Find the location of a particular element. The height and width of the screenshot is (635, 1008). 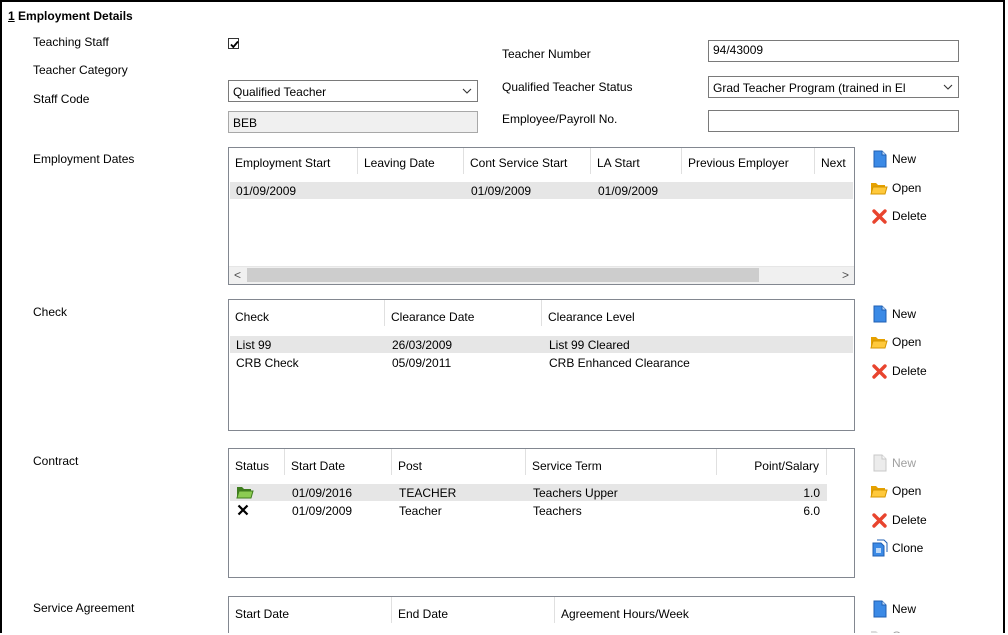

column-header: Next is located at coordinates (834, 161).